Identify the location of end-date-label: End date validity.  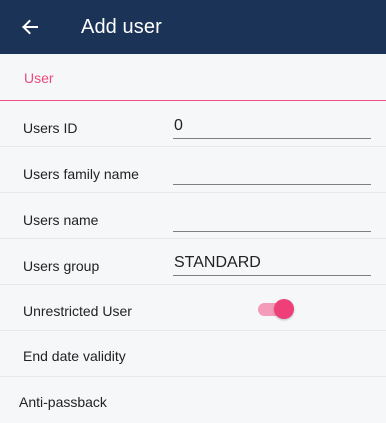
(74, 356).